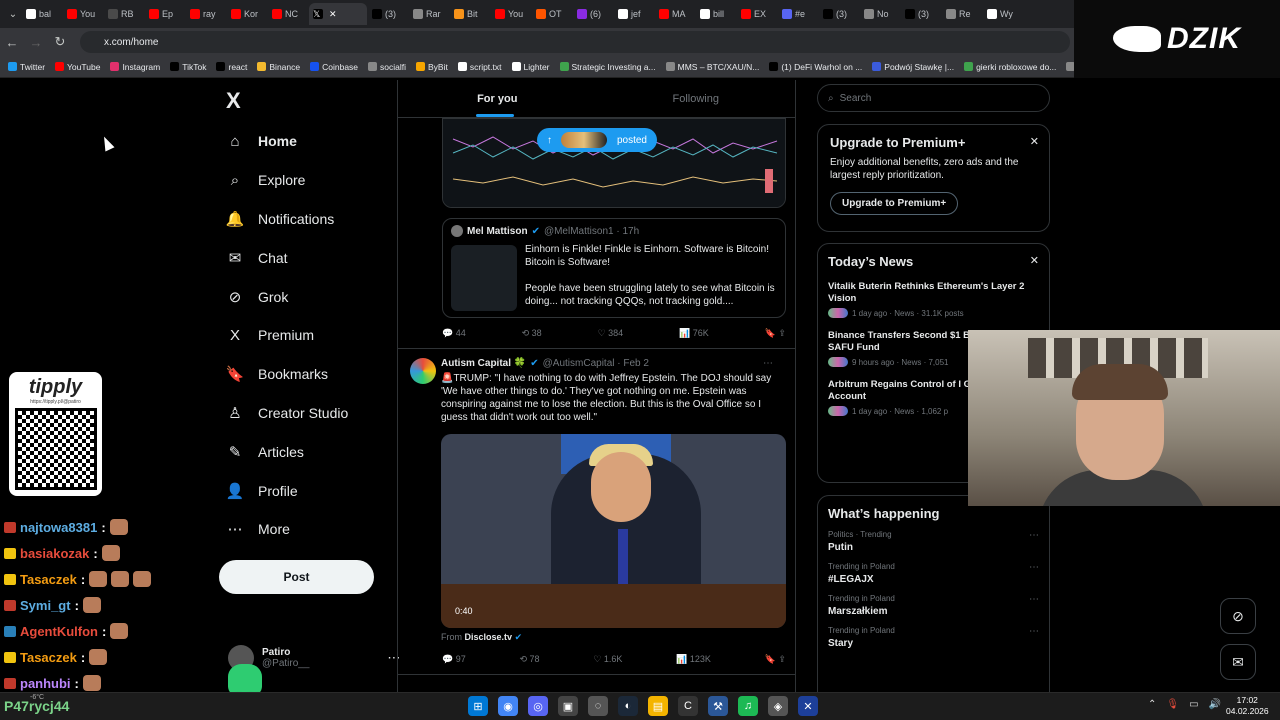 The width and height of the screenshot is (1280, 720). I want to click on browser-tab: No, so click(880, 14).